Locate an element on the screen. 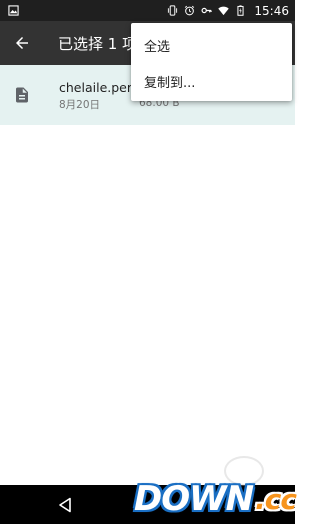 The image size is (320, 524). document-icon is located at coordinates (22, 95).